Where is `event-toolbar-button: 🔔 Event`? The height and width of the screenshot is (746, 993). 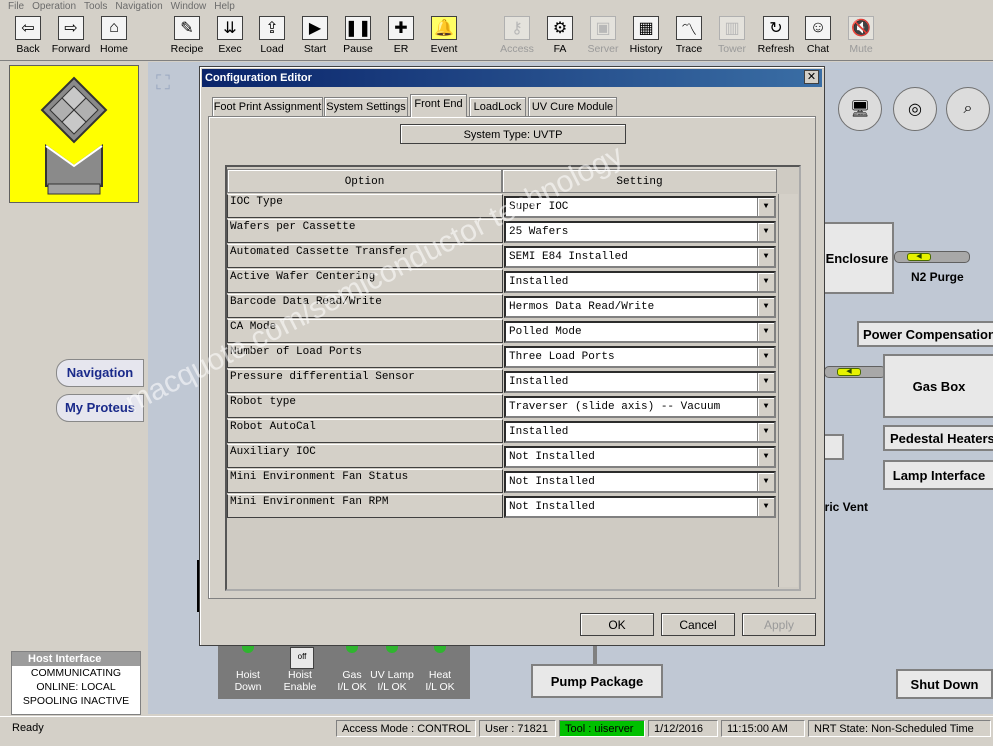
event-toolbar-button: 🔔 Event is located at coordinates (444, 38).